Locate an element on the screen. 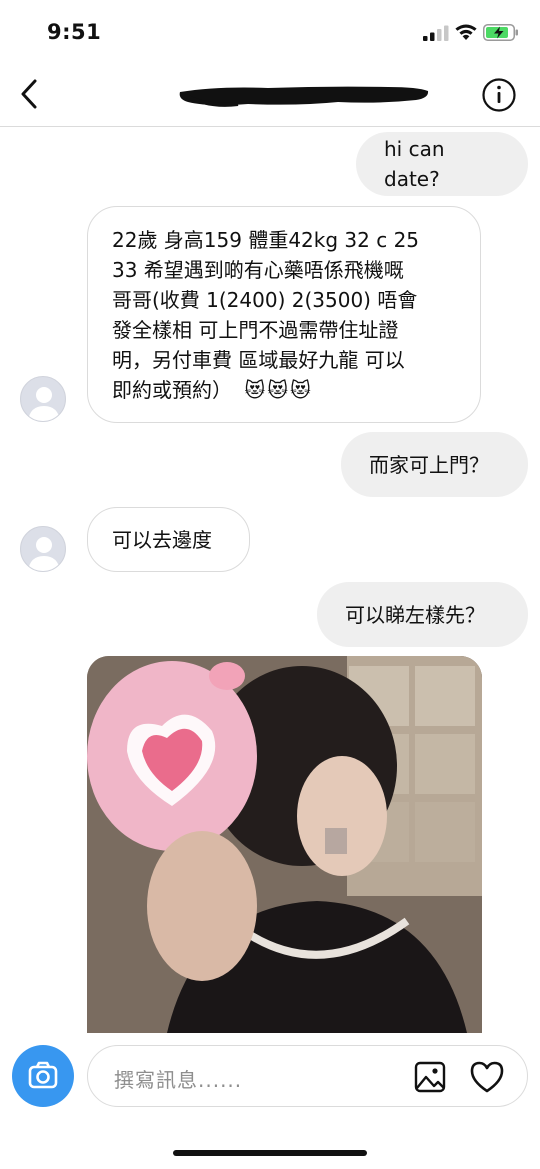 The width and height of the screenshot is (540, 1169). signal-icon is located at coordinates (436, 33).